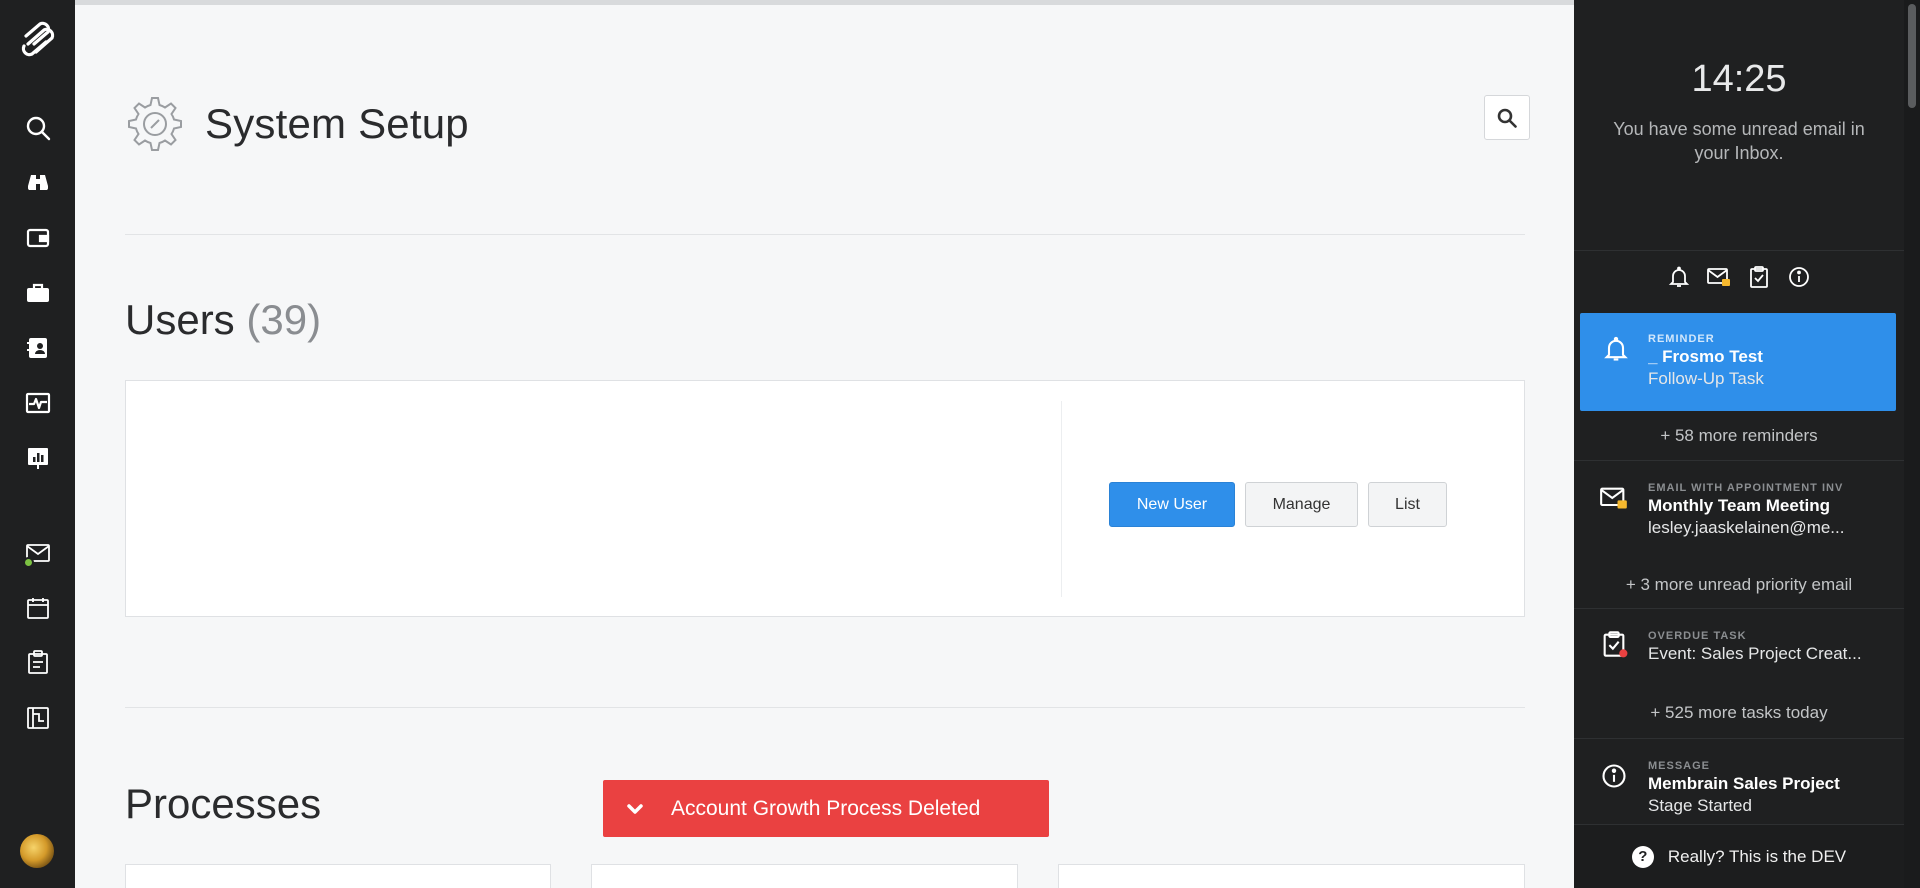 The height and width of the screenshot is (888, 1920). Describe the element at coordinates (1744, 783) in the screenshot. I see `notification-title: Membrain Sales Project` at that location.